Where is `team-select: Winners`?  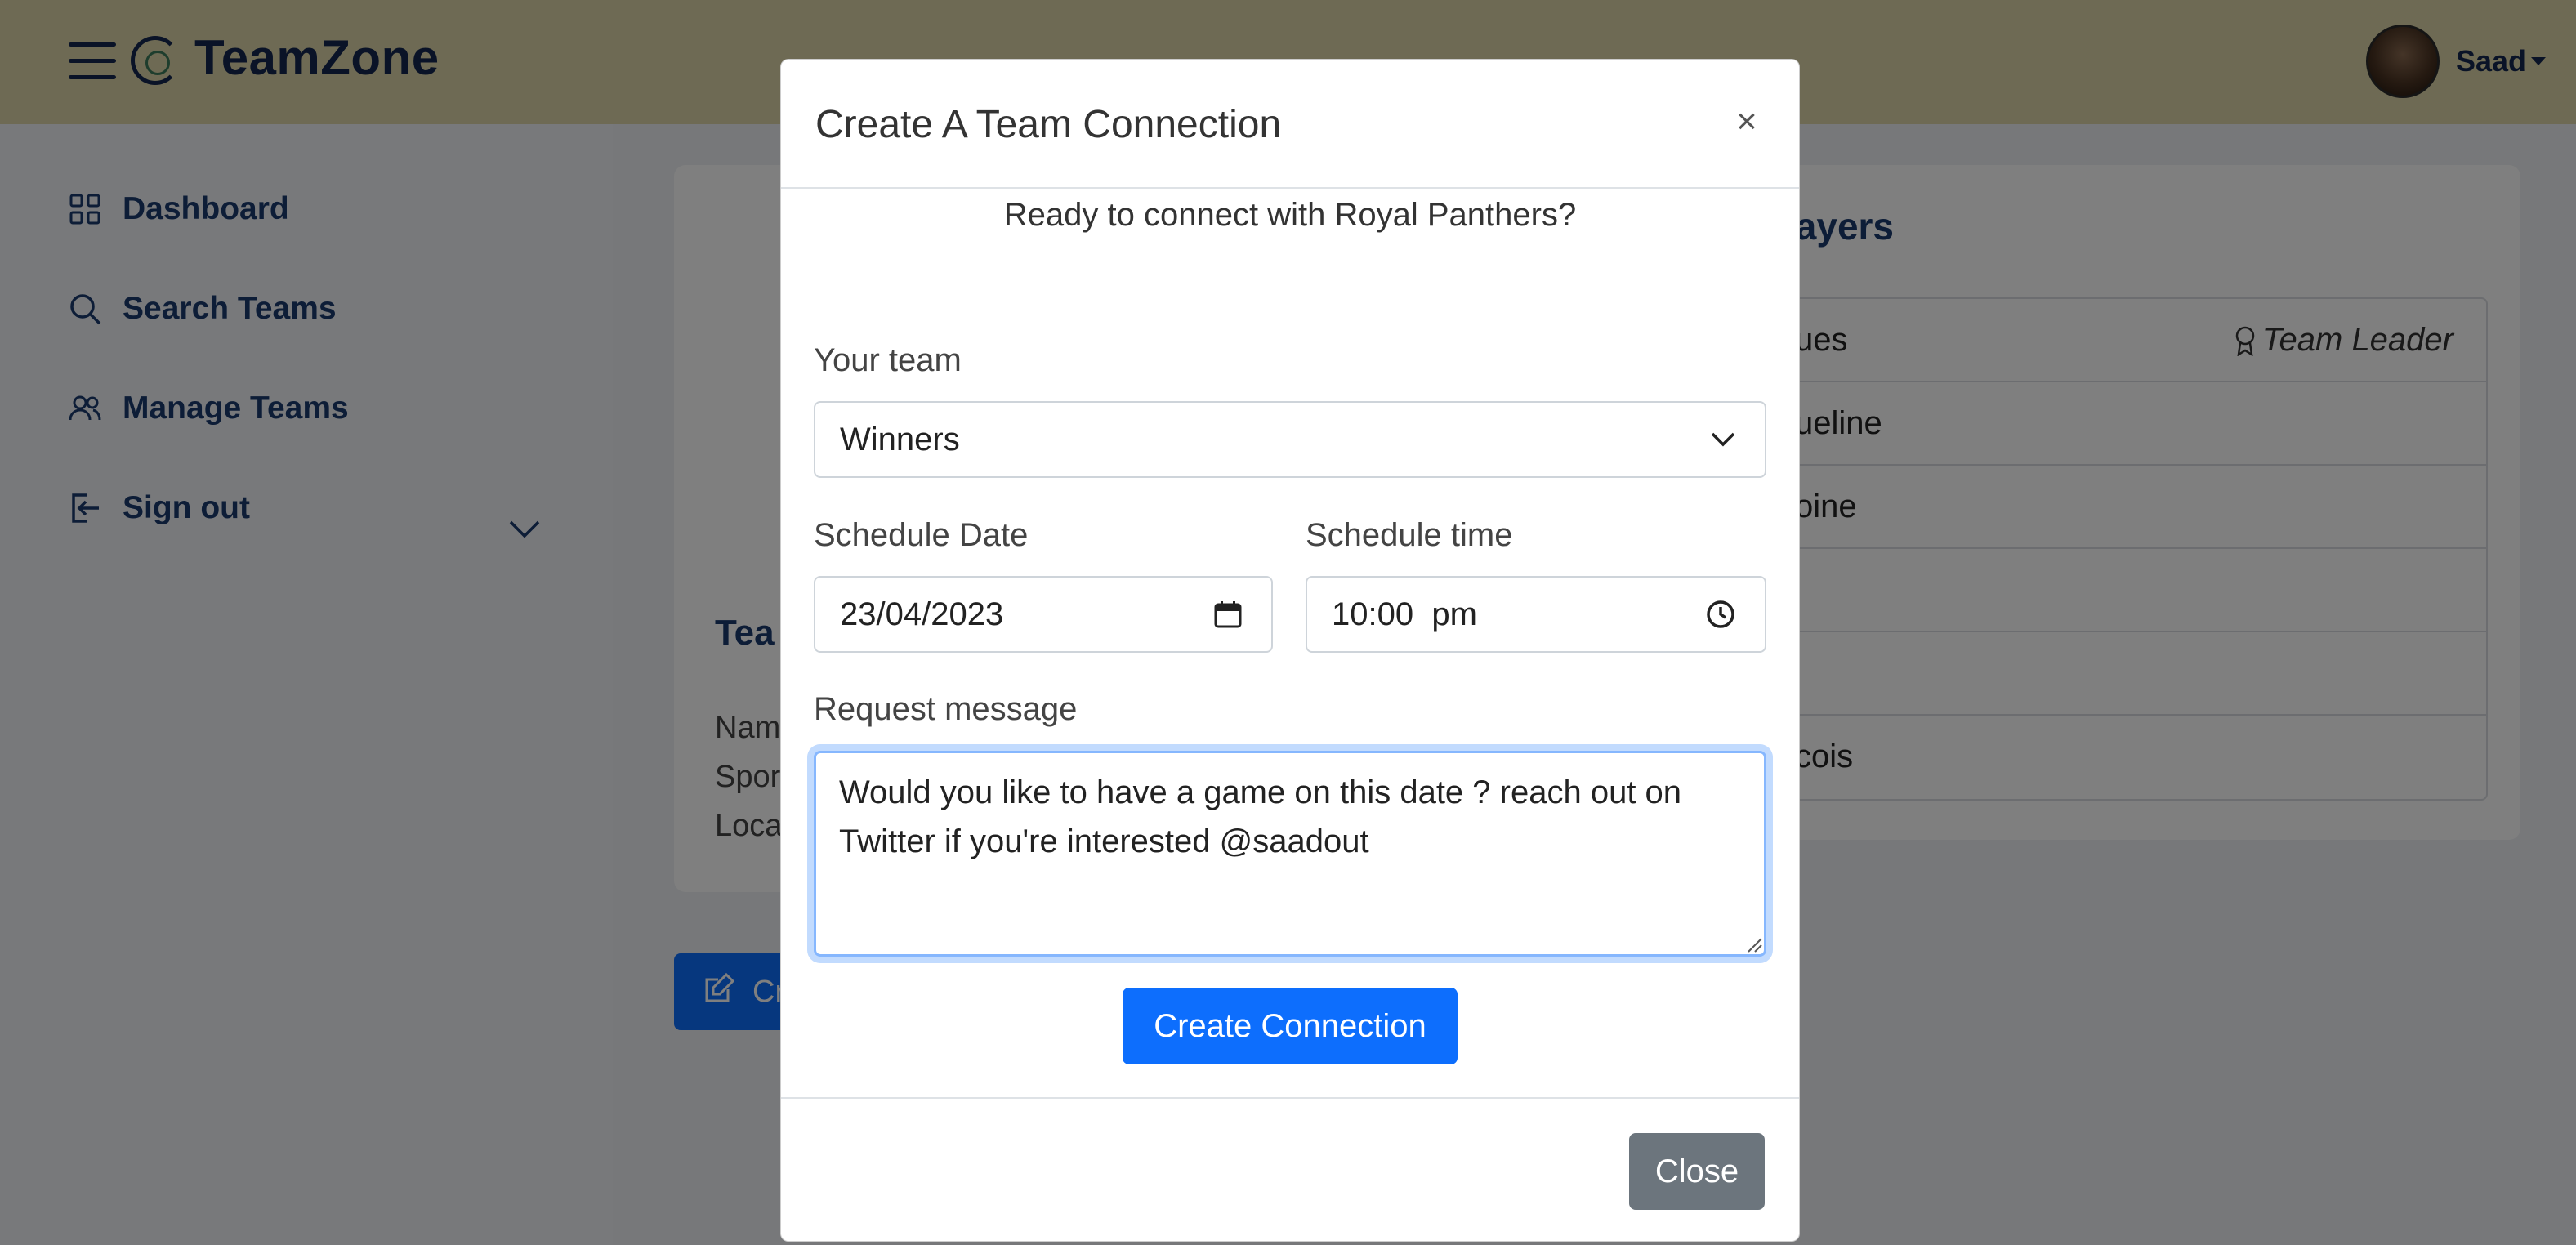 team-select: Winners is located at coordinates (1290, 439).